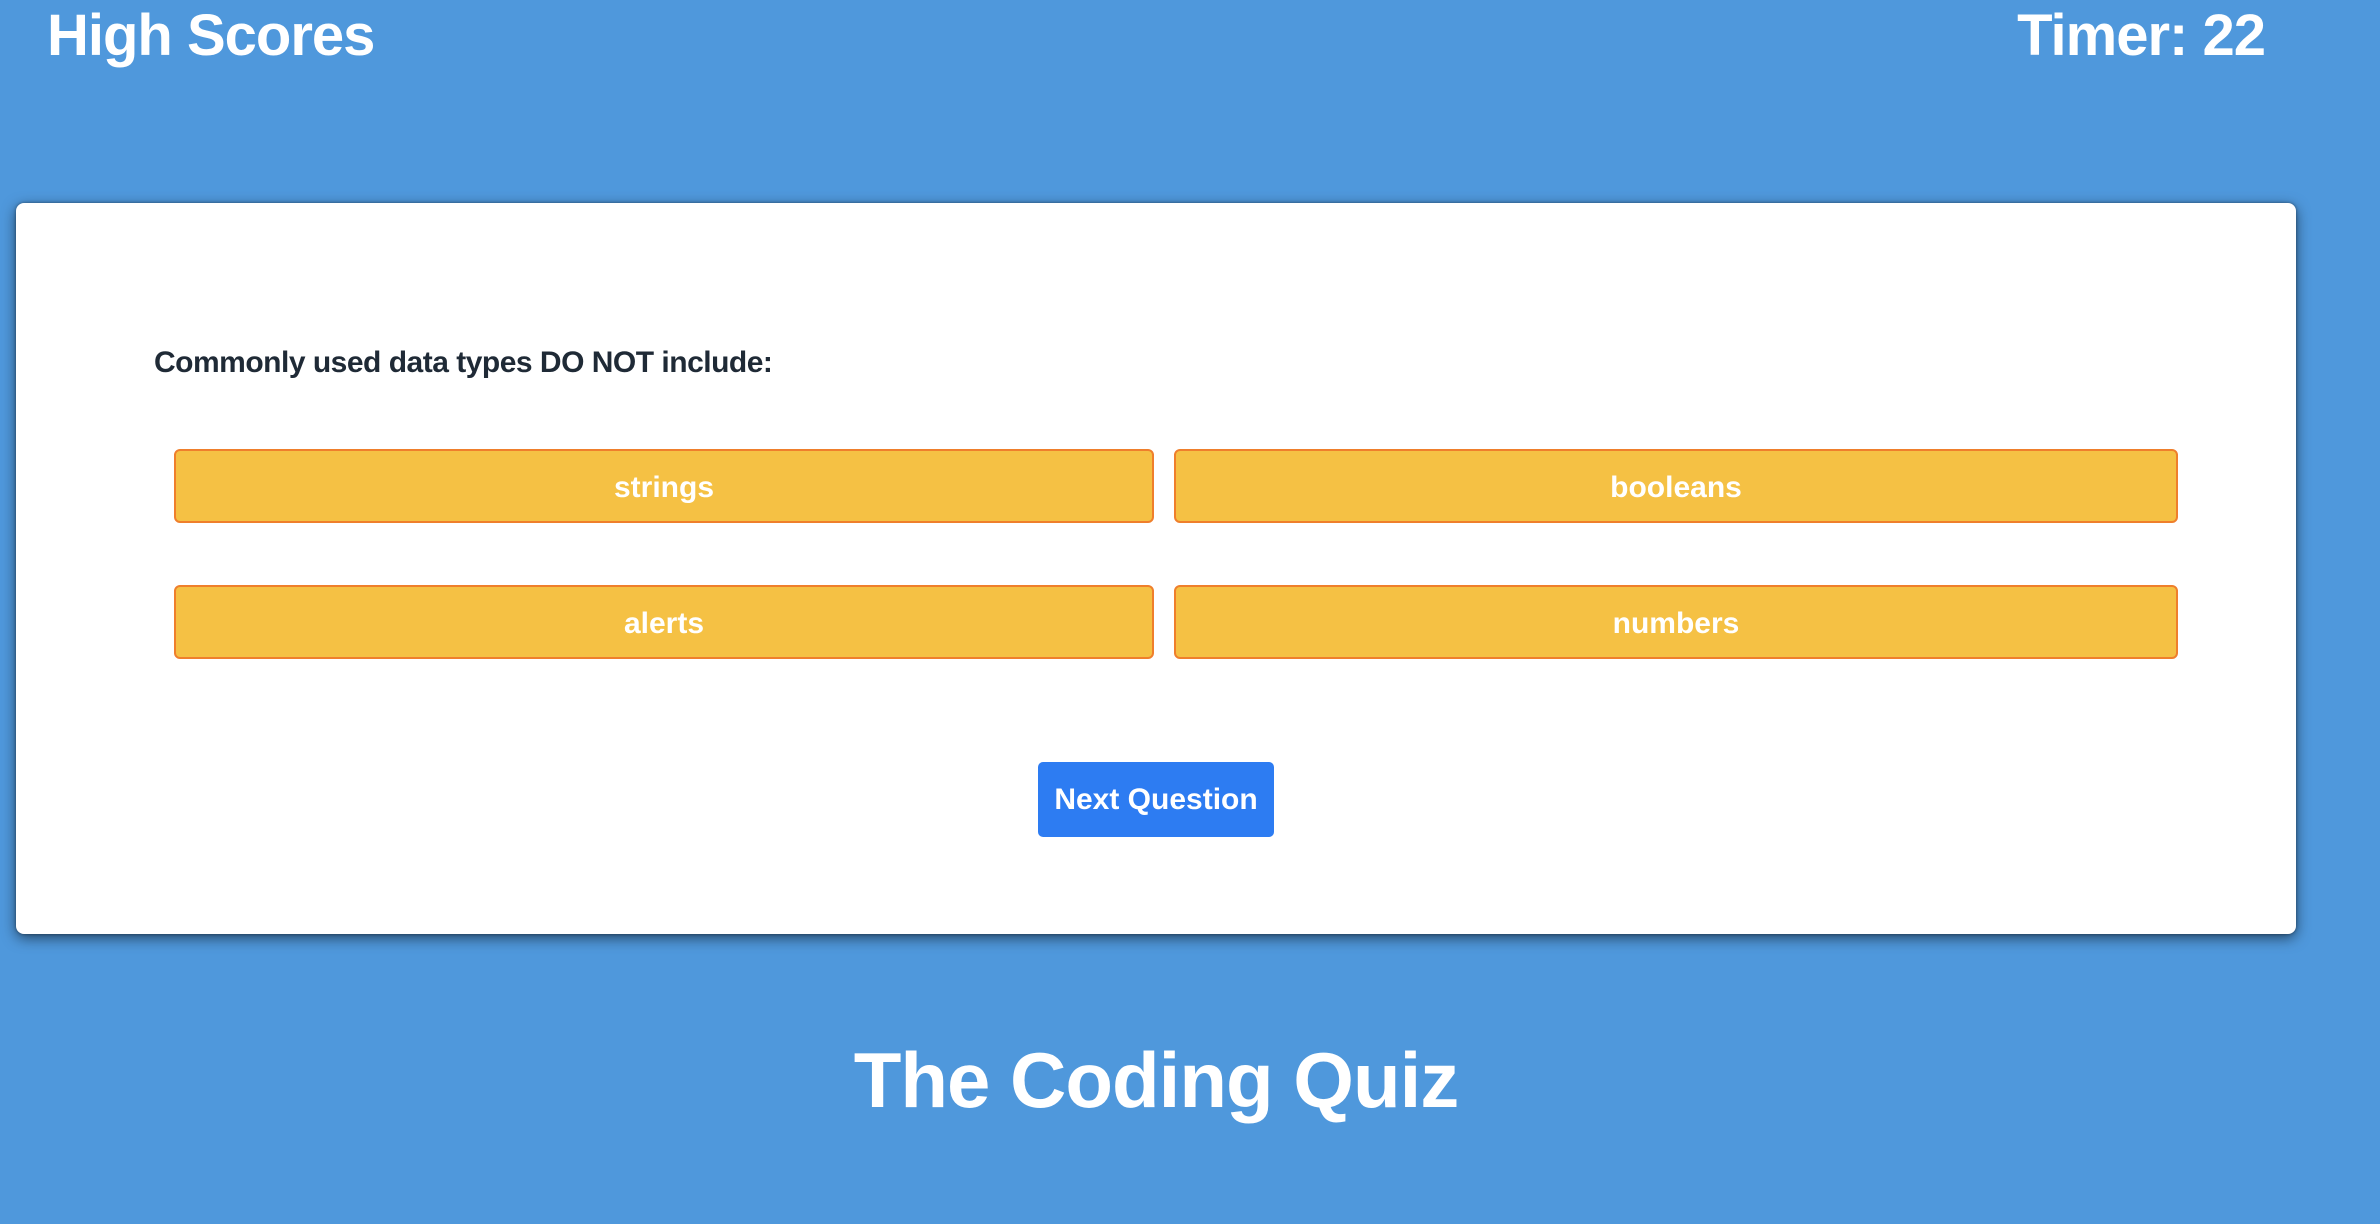  What do you see at coordinates (463, 362) in the screenshot?
I see `question-text: Commonly used data types DO NOT include:` at bounding box center [463, 362].